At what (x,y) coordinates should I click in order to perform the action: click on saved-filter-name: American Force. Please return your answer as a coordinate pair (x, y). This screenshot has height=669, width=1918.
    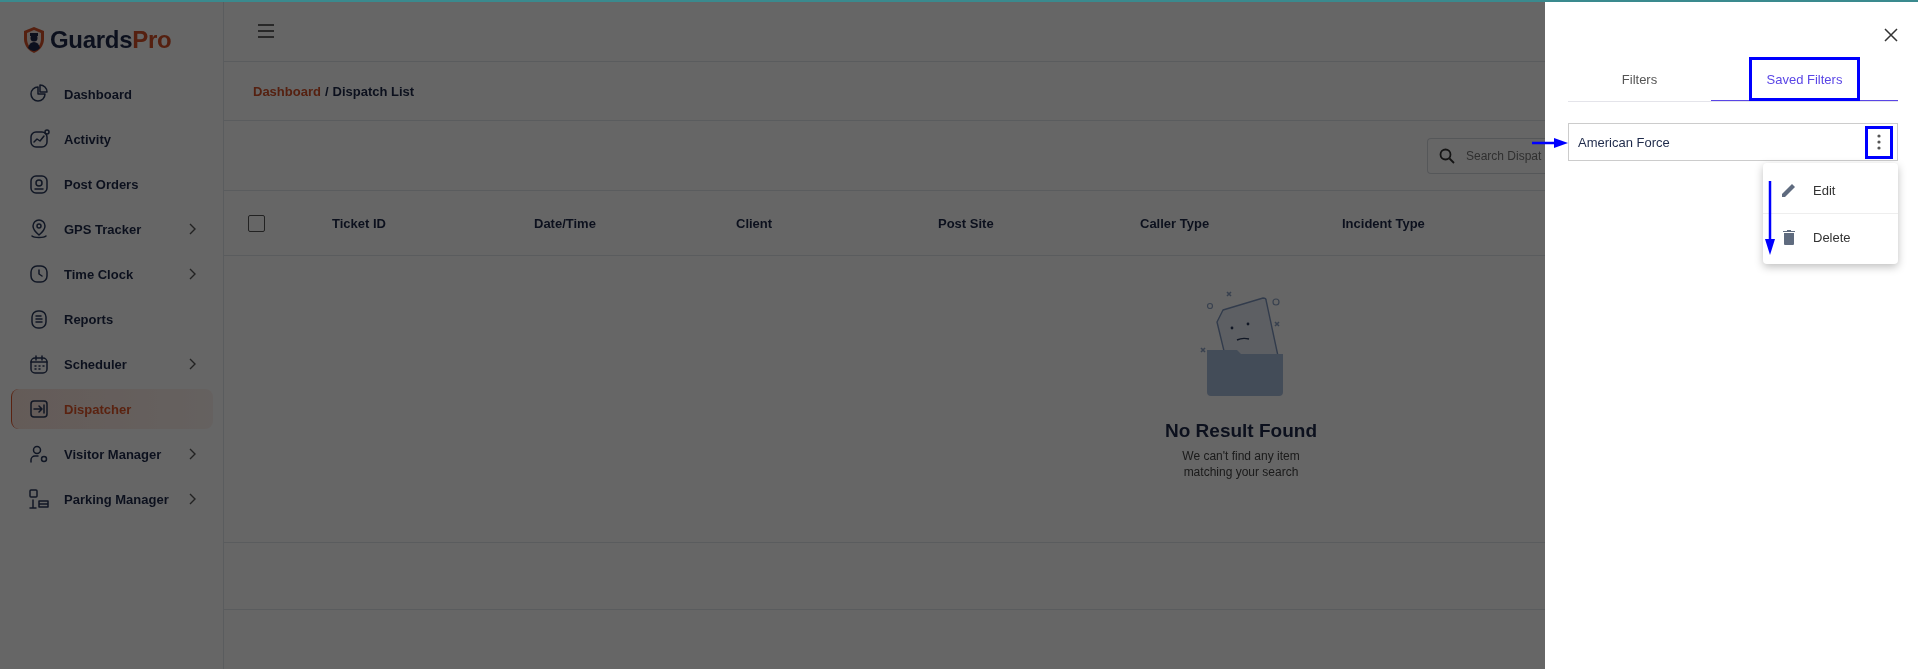
    Looking at the image, I should click on (1624, 142).